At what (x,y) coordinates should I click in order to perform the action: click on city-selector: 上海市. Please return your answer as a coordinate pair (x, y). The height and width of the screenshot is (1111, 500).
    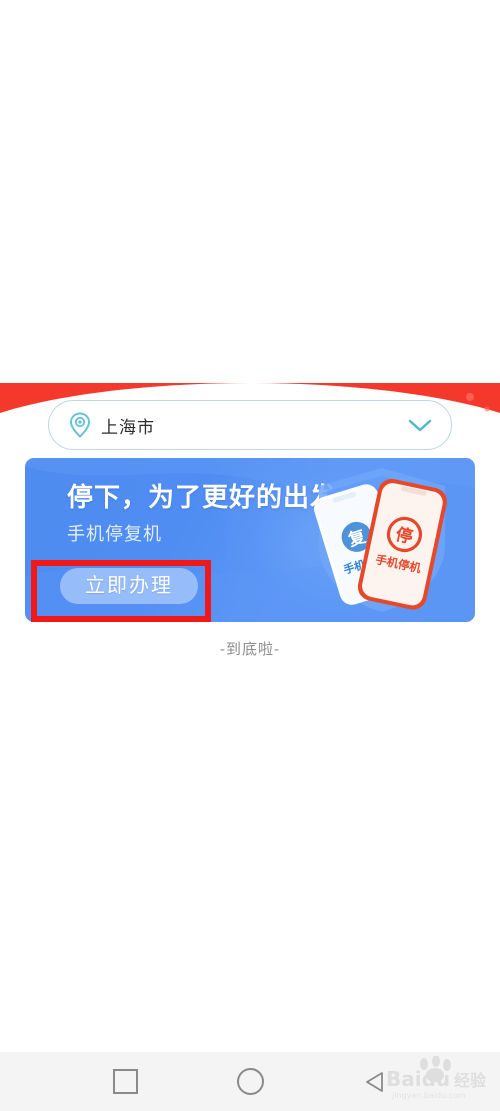
    Looking at the image, I should click on (250, 425).